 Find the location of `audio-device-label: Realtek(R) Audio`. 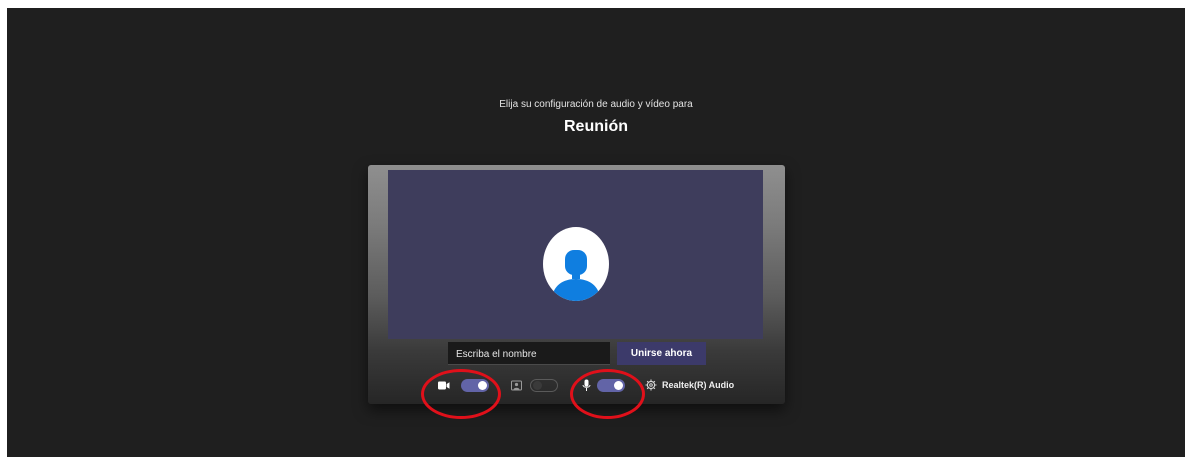

audio-device-label: Realtek(R) Audio is located at coordinates (698, 385).